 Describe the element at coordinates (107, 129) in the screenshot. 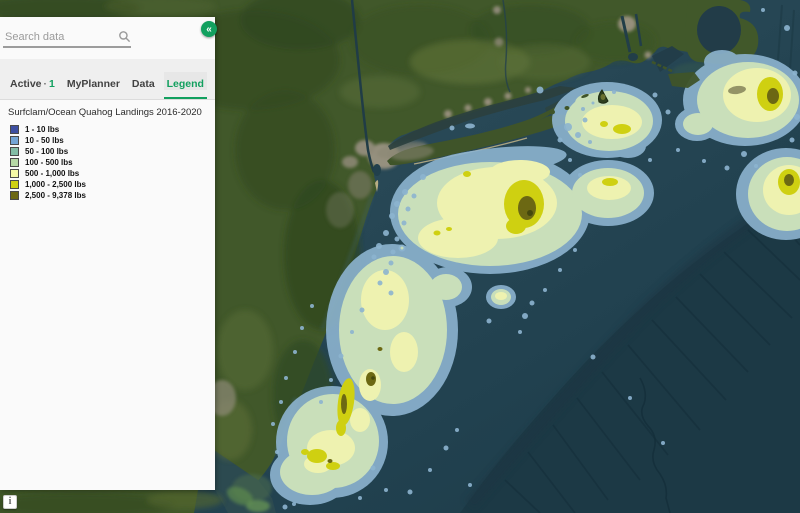

I see `legend-item: 1 - 10 lbs` at that location.